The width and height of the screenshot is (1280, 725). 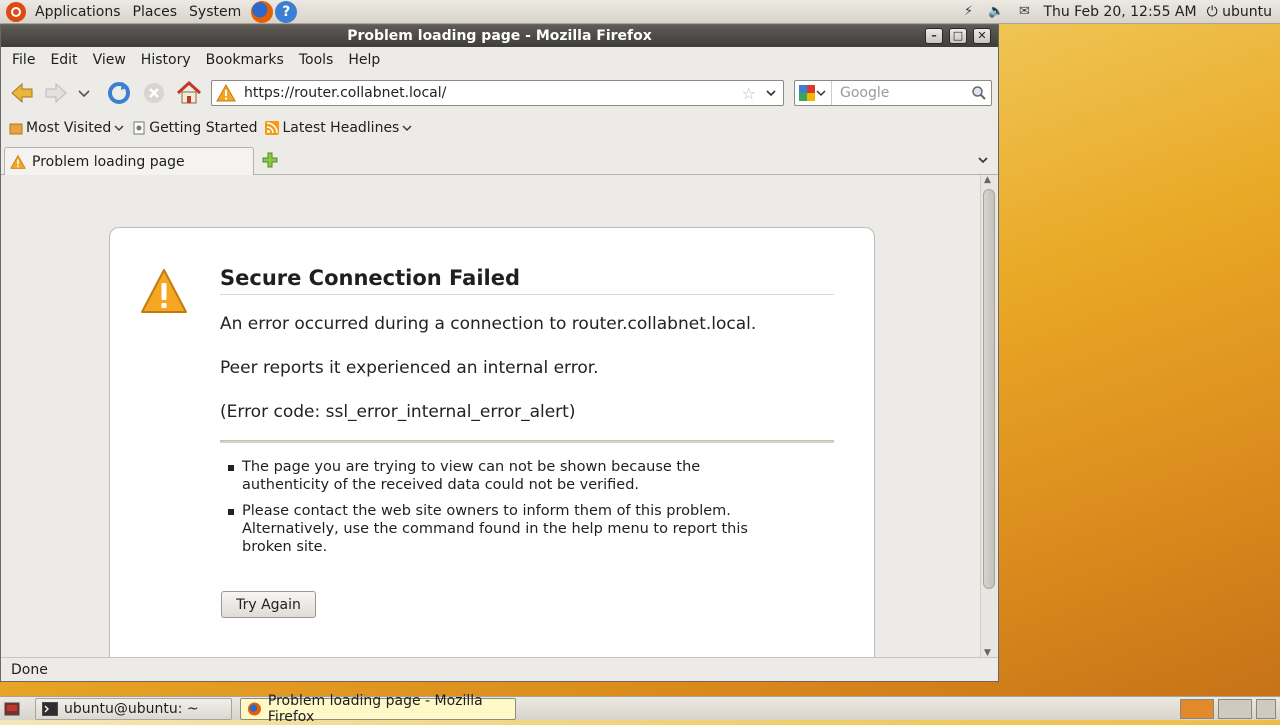 I want to click on search-icon, so click(x=979, y=93).